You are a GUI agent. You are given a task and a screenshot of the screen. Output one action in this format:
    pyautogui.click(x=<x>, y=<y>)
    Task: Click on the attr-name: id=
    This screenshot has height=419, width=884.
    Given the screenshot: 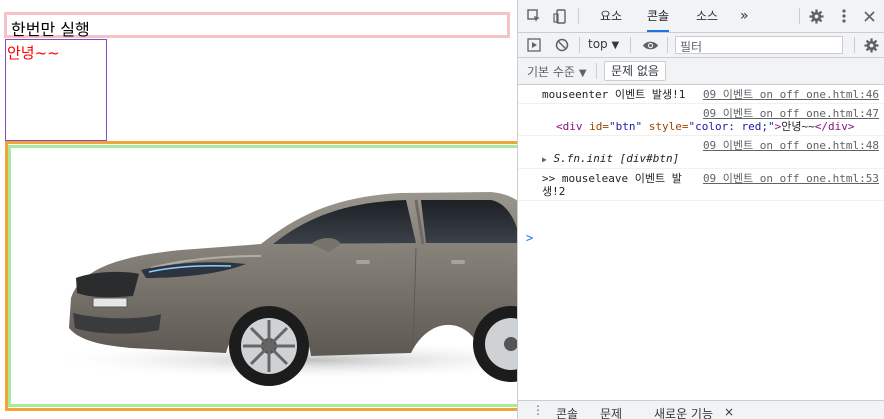 What is the action you would take?
    pyautogui.click(x=599, y=126)
    